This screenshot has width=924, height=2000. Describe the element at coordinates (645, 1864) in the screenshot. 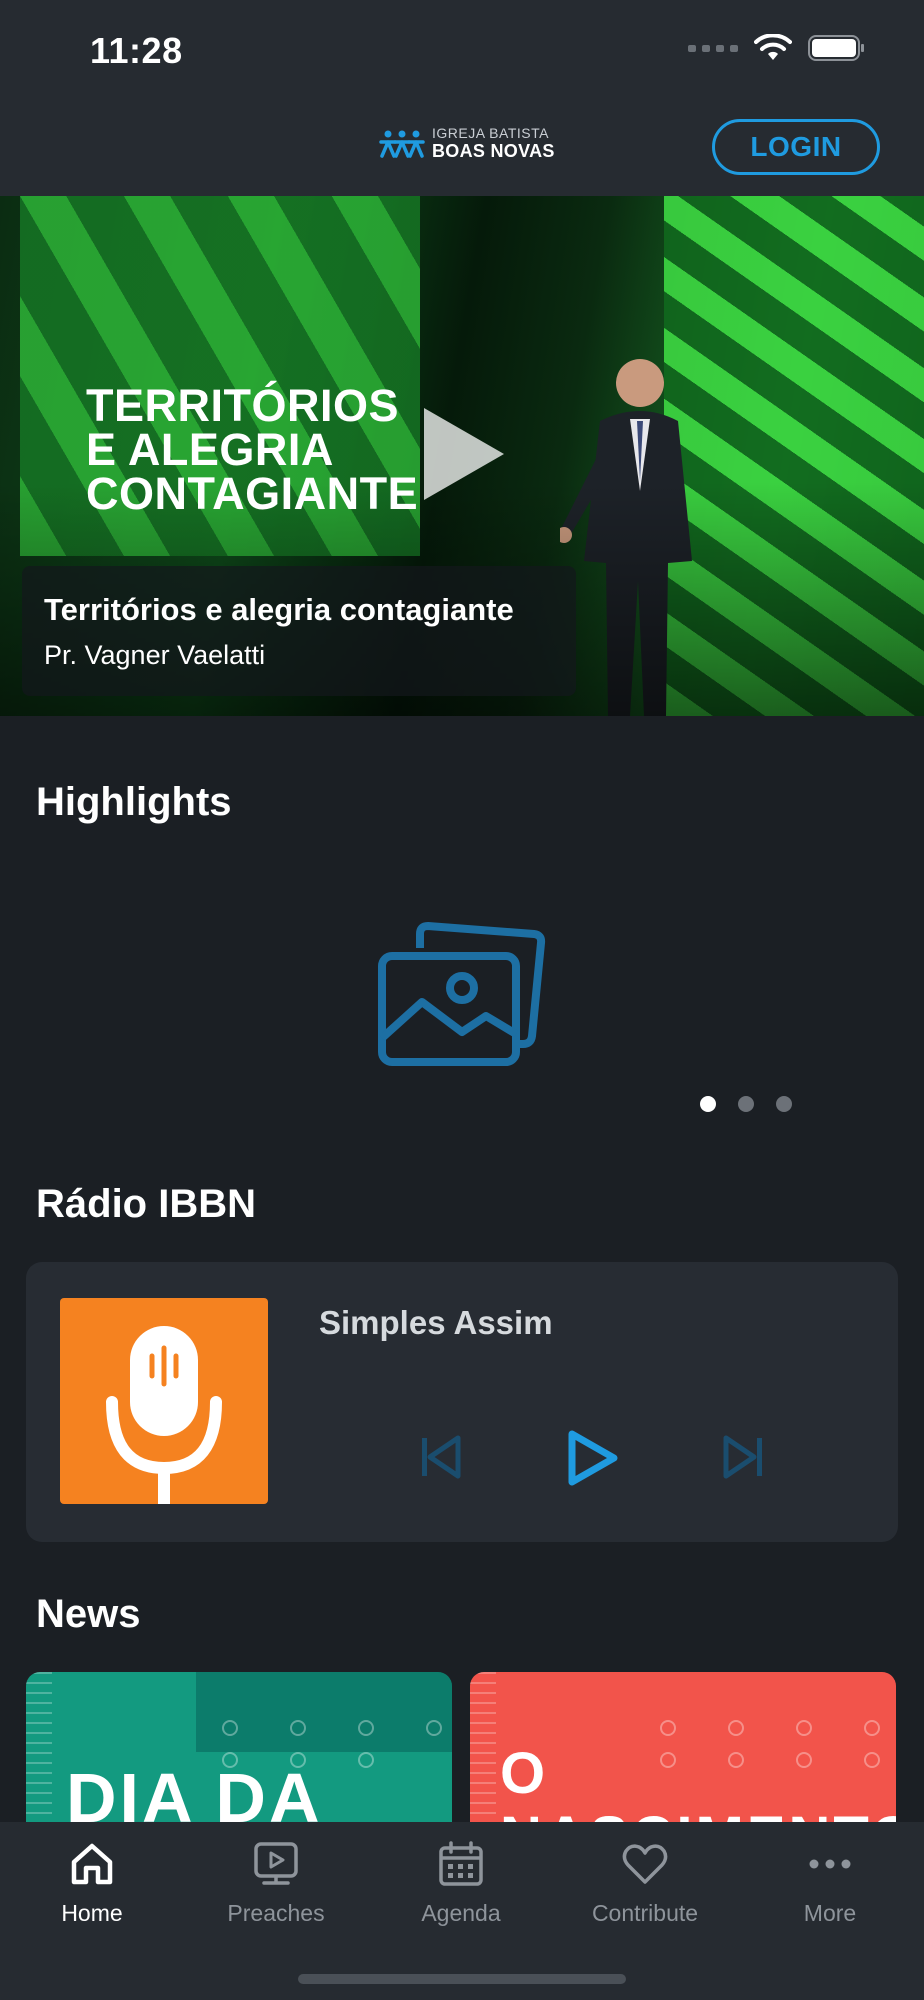

I see `heart-icon` at that location.